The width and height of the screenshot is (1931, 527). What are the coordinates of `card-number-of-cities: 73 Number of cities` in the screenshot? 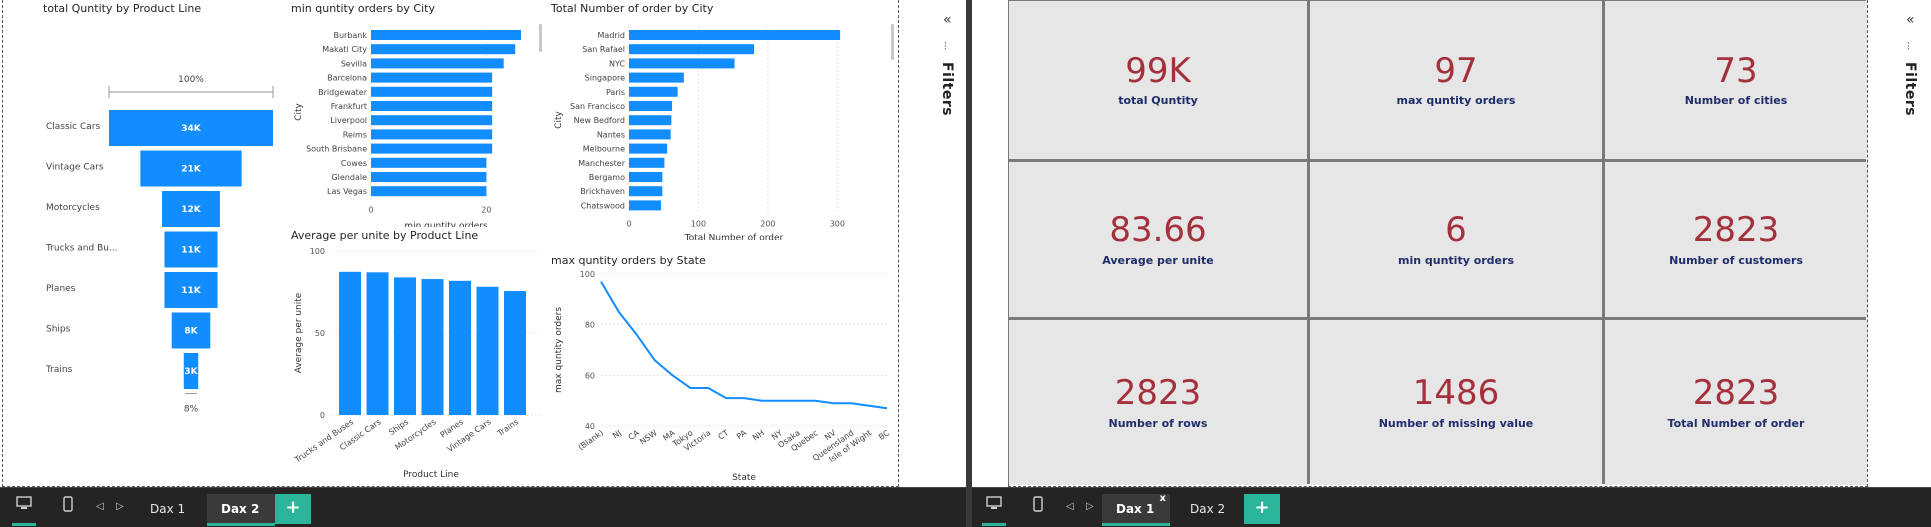 It's located at (1736, 80).